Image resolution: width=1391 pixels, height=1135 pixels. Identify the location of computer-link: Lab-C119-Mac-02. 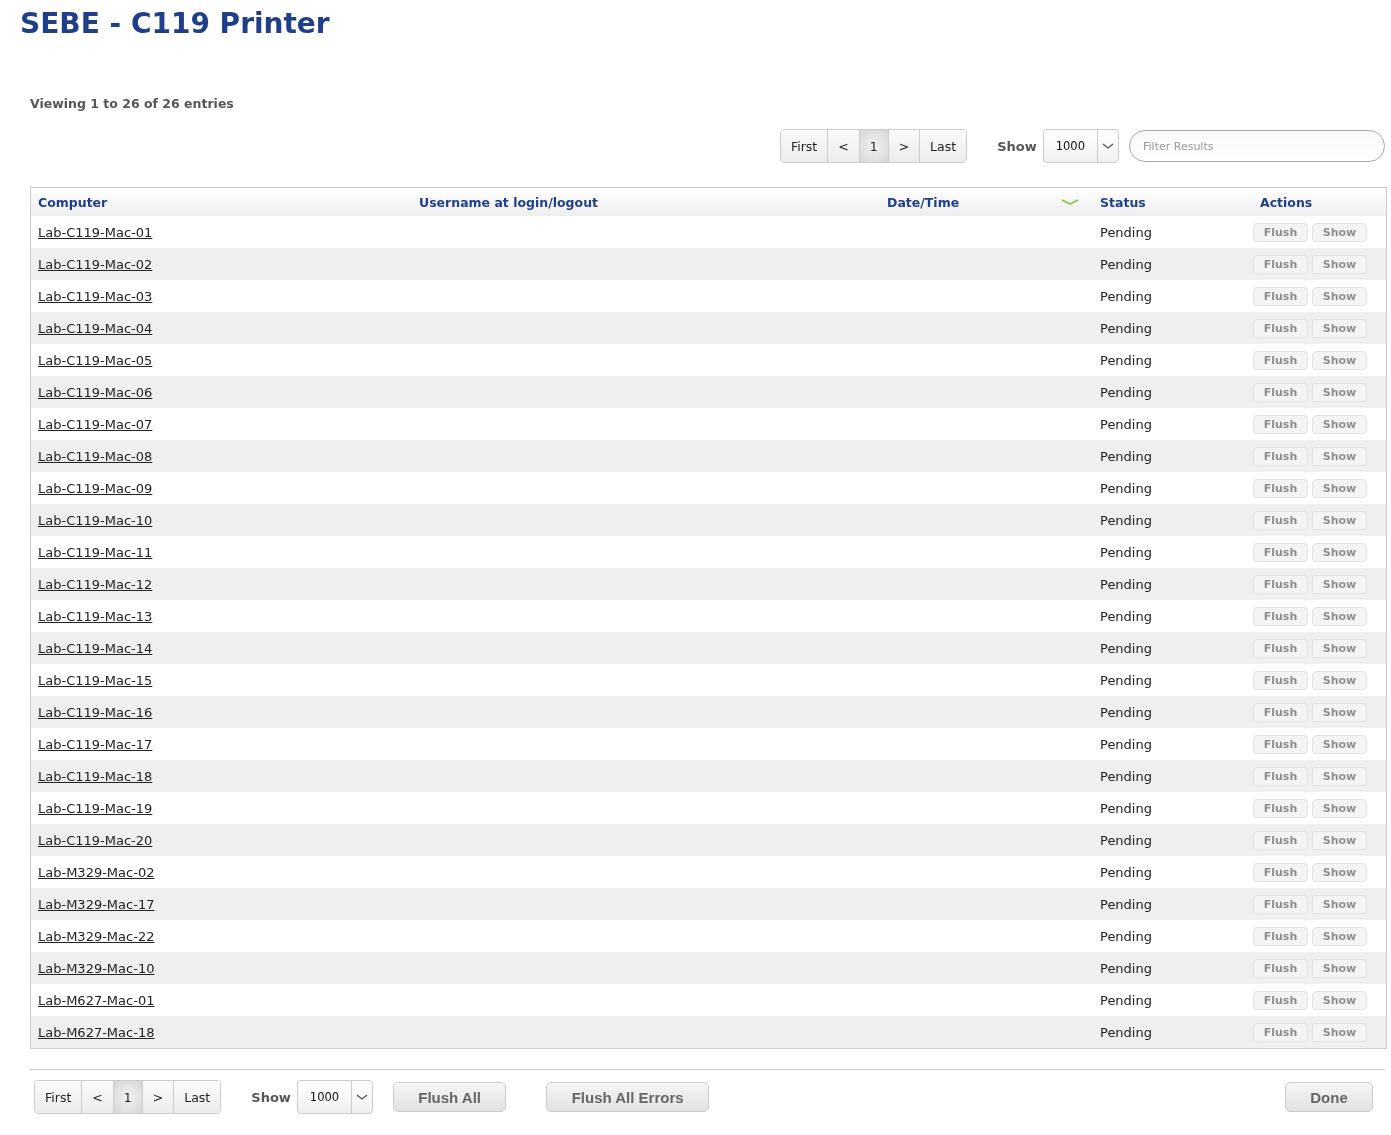
(95, 264).